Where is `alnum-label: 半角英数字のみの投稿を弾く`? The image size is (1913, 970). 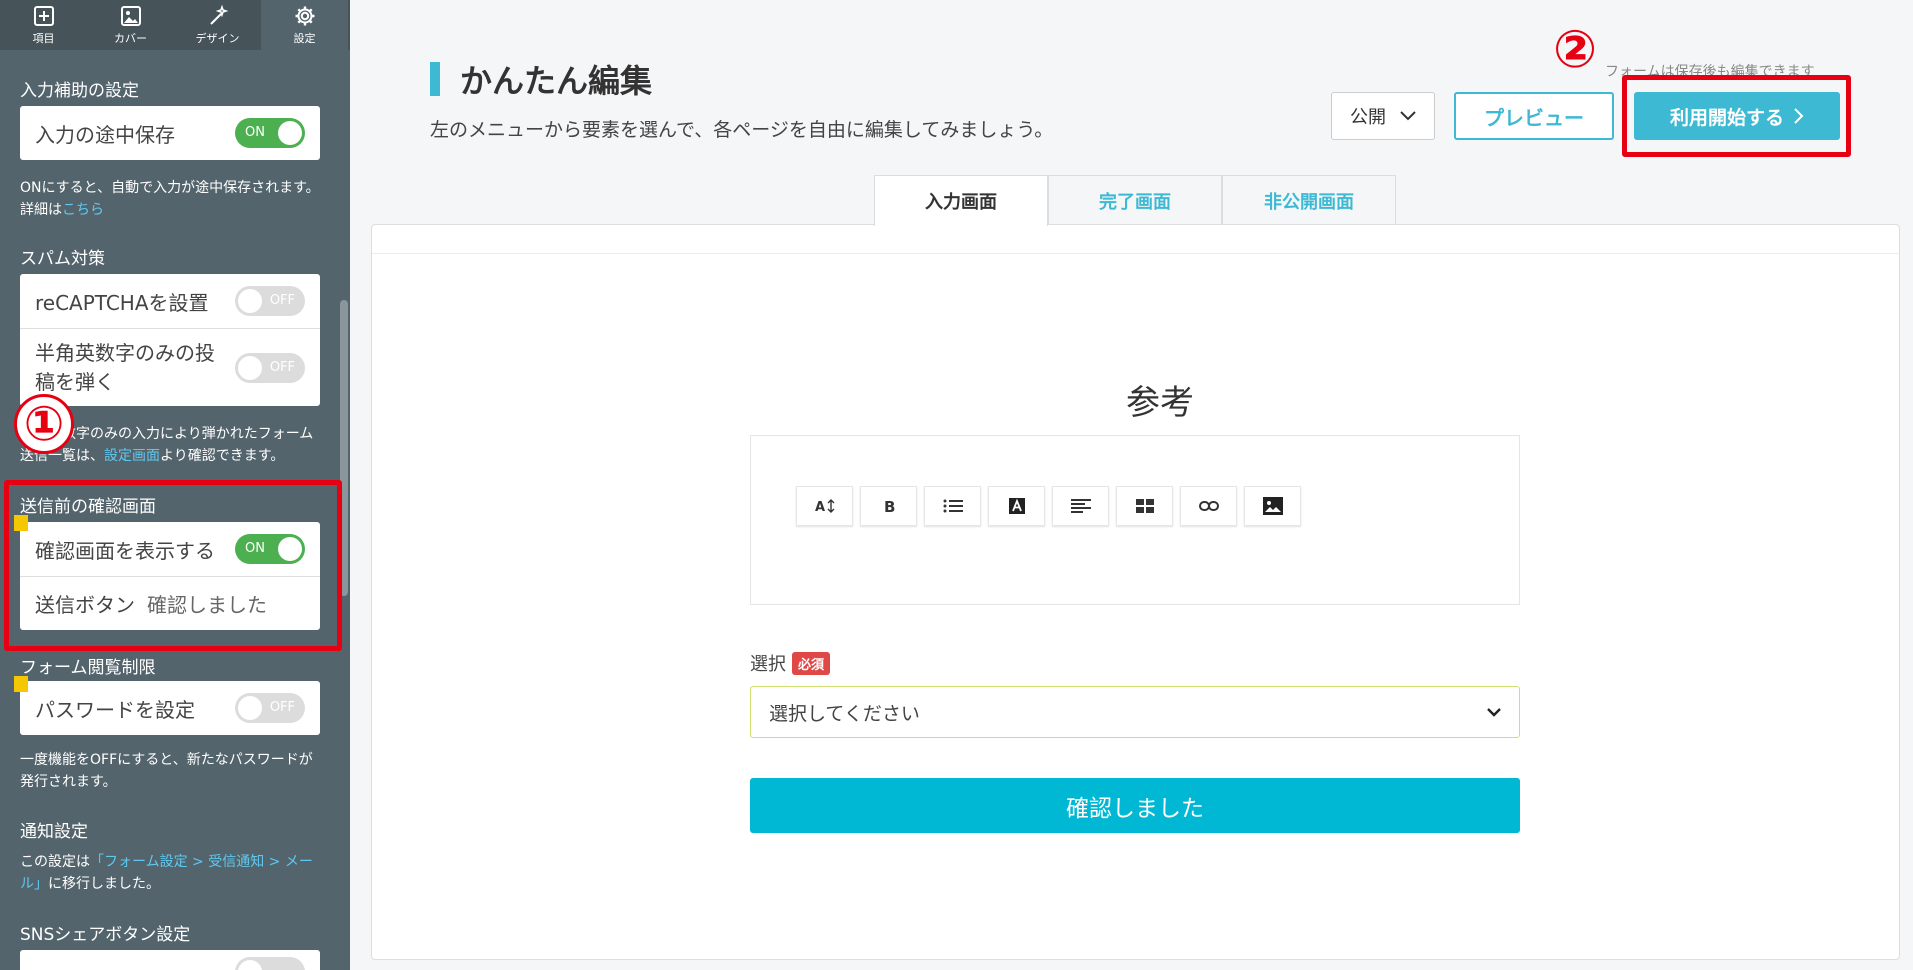
alnum-label: 半角英数字のみの投稿を弾く is located at coordinates (125, 367).